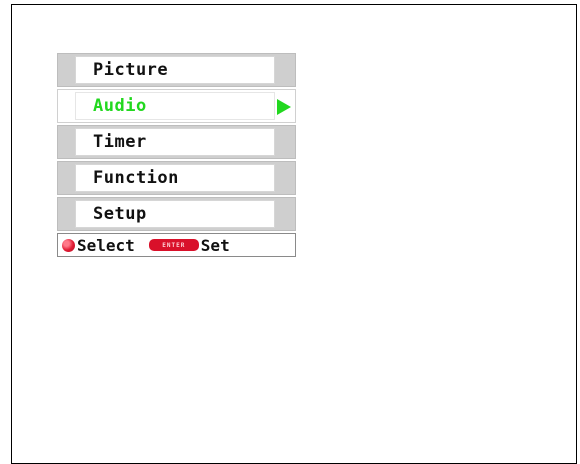 This screenshot has width=580, height=464. What do you see at coordinates (68, 245) in the screenshot?
I see `red-ball-icon` at bounding box center [68, 245].